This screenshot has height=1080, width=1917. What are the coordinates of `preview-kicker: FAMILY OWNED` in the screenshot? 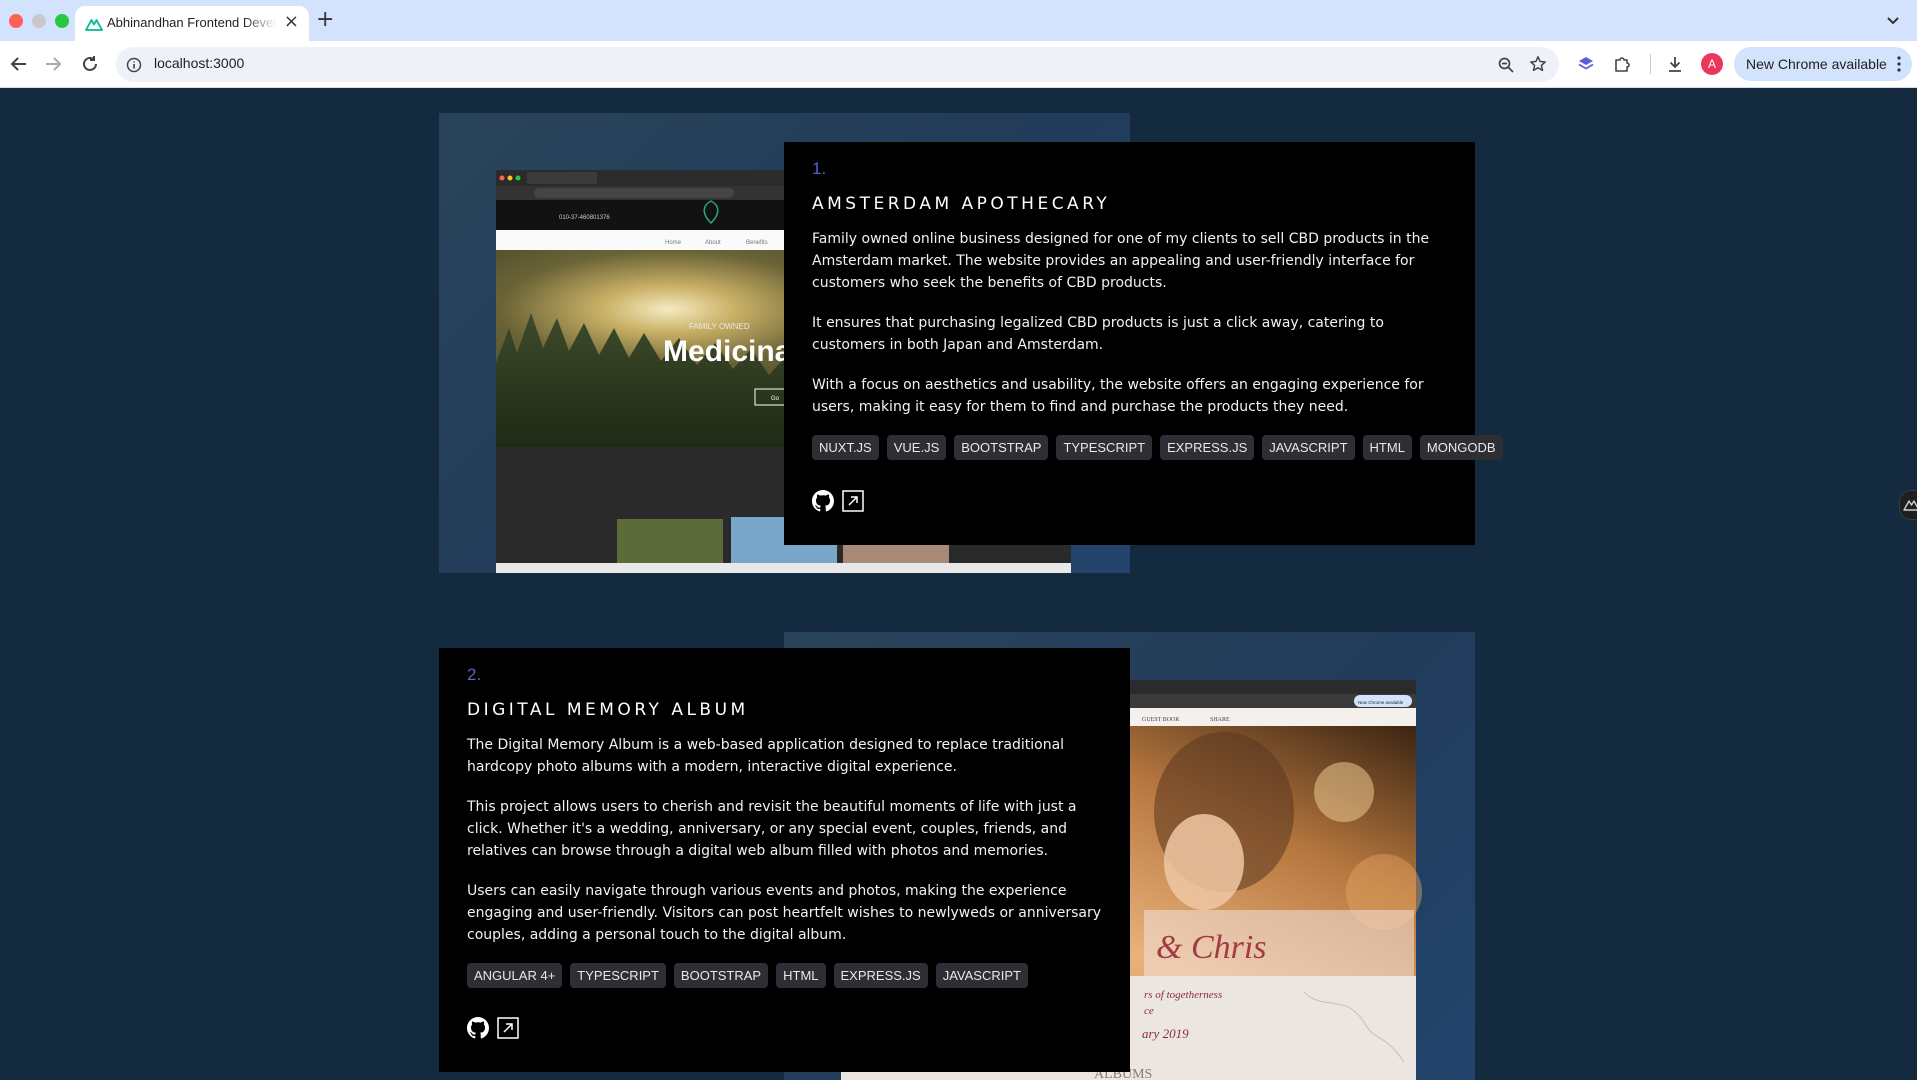 It's located at (719, 326).